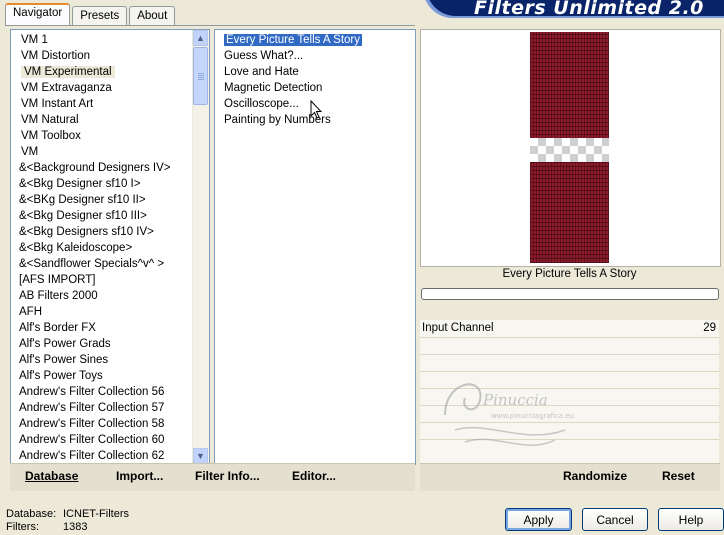  I want to click on status-database: Database: ICNET-Filters, so click(67, 514).